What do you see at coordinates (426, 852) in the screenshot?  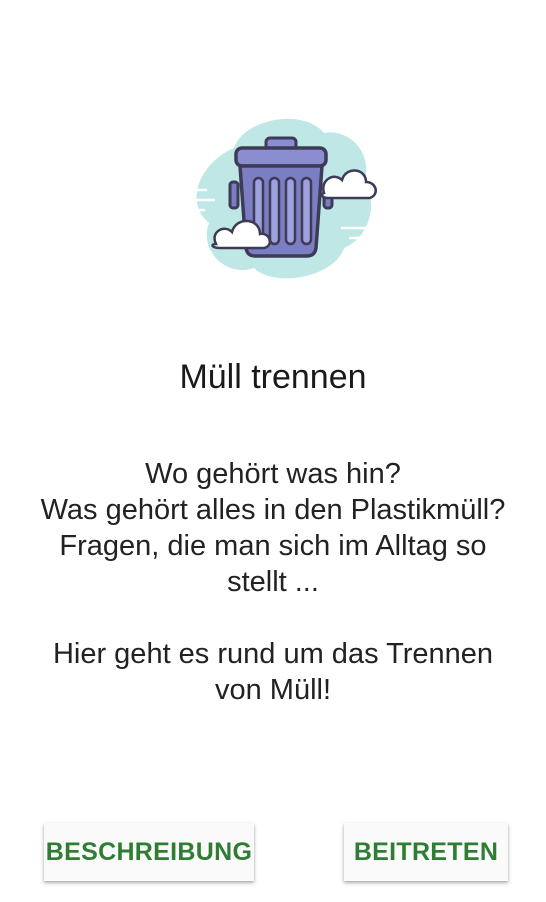 I see `join-button: BEITRETEN` at bounding box center [426, 852].